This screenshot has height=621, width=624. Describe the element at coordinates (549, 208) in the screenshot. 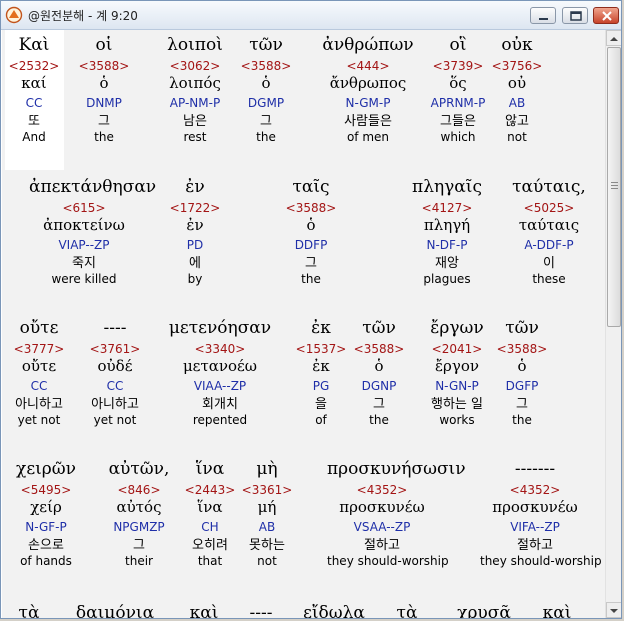

I see `word-strong: <5025>` at that location.